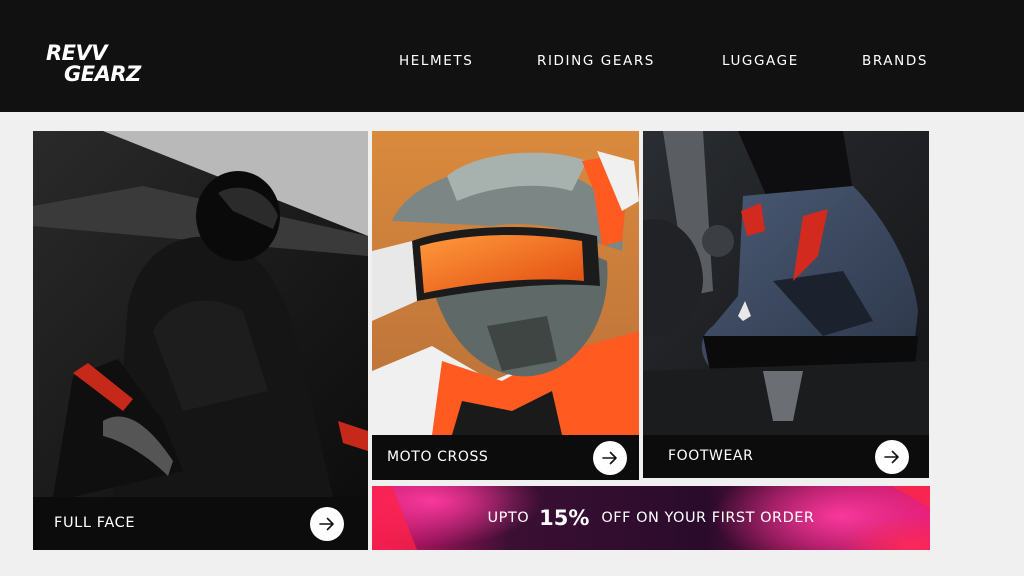 This screenshot has width=1024, height=576. What do you see at coordinates (438, 457) in the screenshot?
I see `category-label: MOTO CROSS` at bounding box center [438, 457].